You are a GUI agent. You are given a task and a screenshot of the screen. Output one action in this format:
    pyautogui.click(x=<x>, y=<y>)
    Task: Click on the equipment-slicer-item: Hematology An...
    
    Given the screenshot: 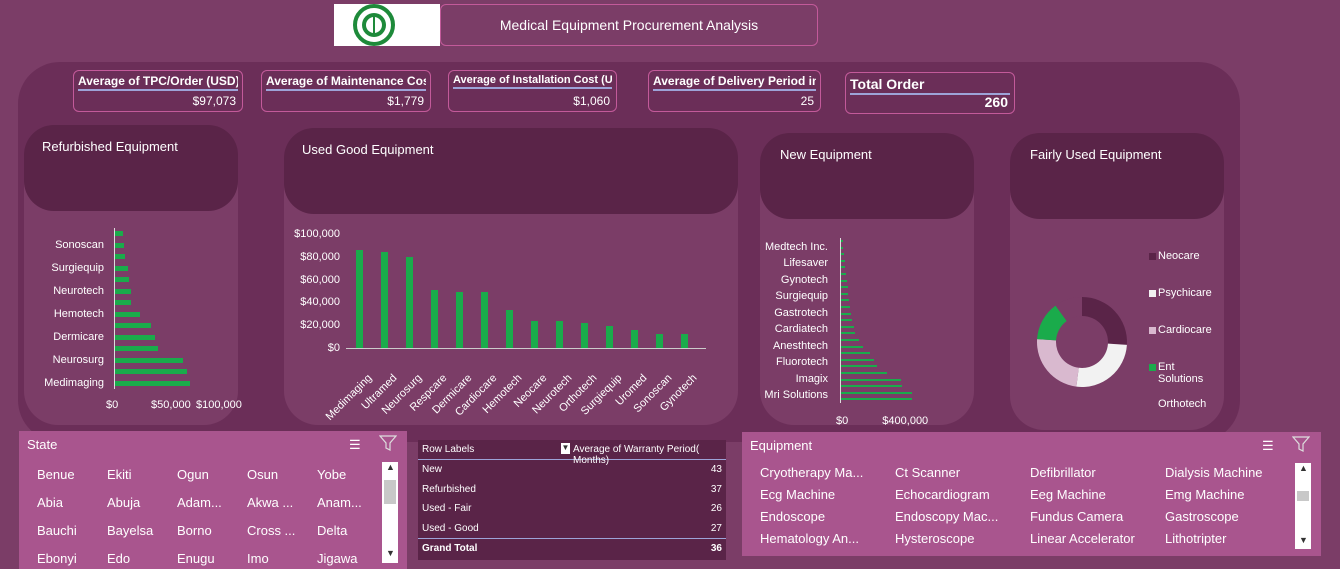 What is the action you would take?
    pyautogui.click(x=824, y=538)
    